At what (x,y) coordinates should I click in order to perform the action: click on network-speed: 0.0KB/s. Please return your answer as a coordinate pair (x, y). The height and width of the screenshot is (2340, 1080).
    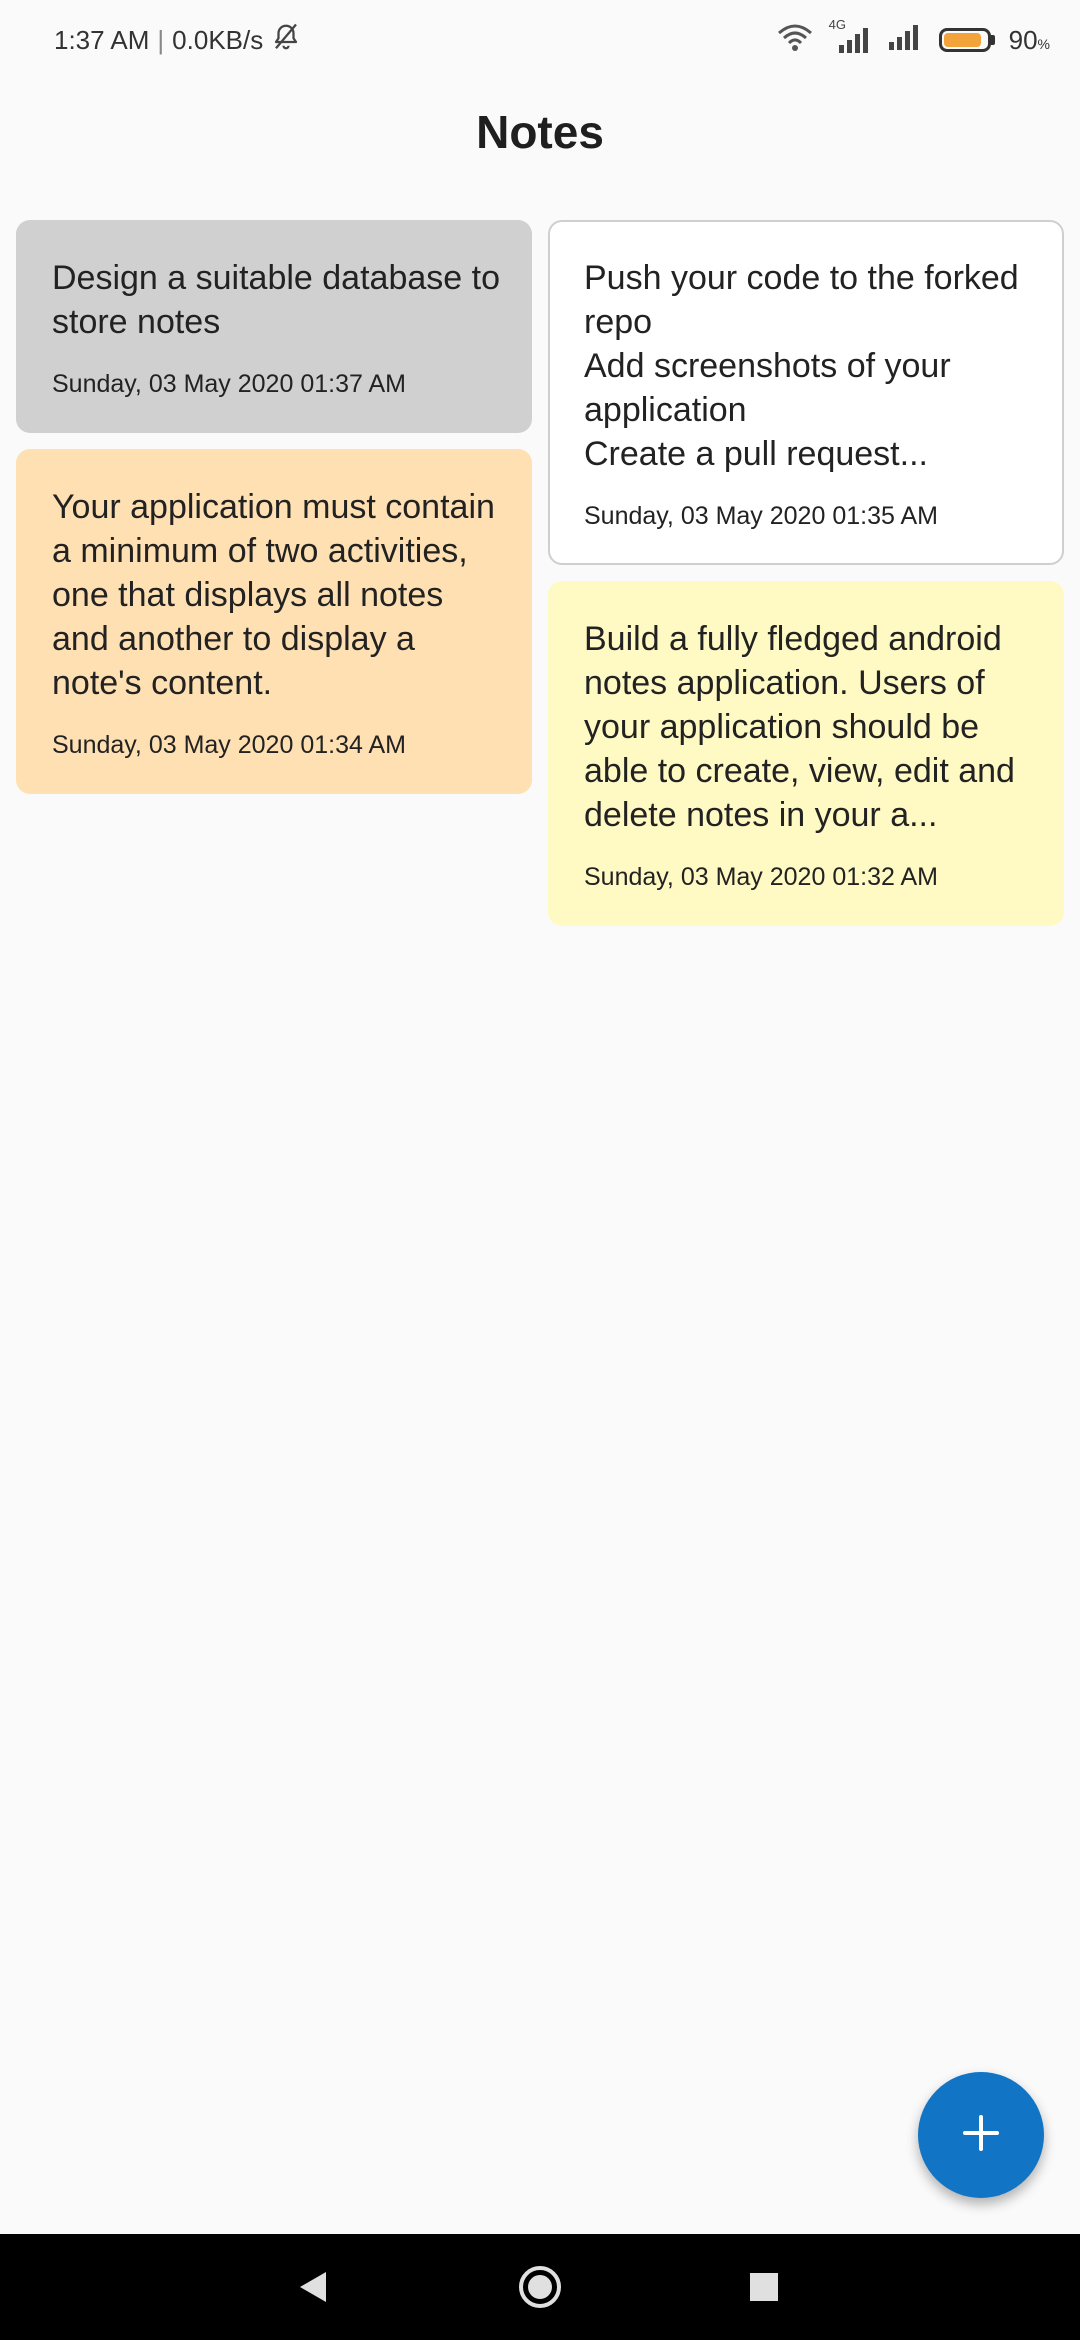
    Looking at the image, I should click on (218, 39).